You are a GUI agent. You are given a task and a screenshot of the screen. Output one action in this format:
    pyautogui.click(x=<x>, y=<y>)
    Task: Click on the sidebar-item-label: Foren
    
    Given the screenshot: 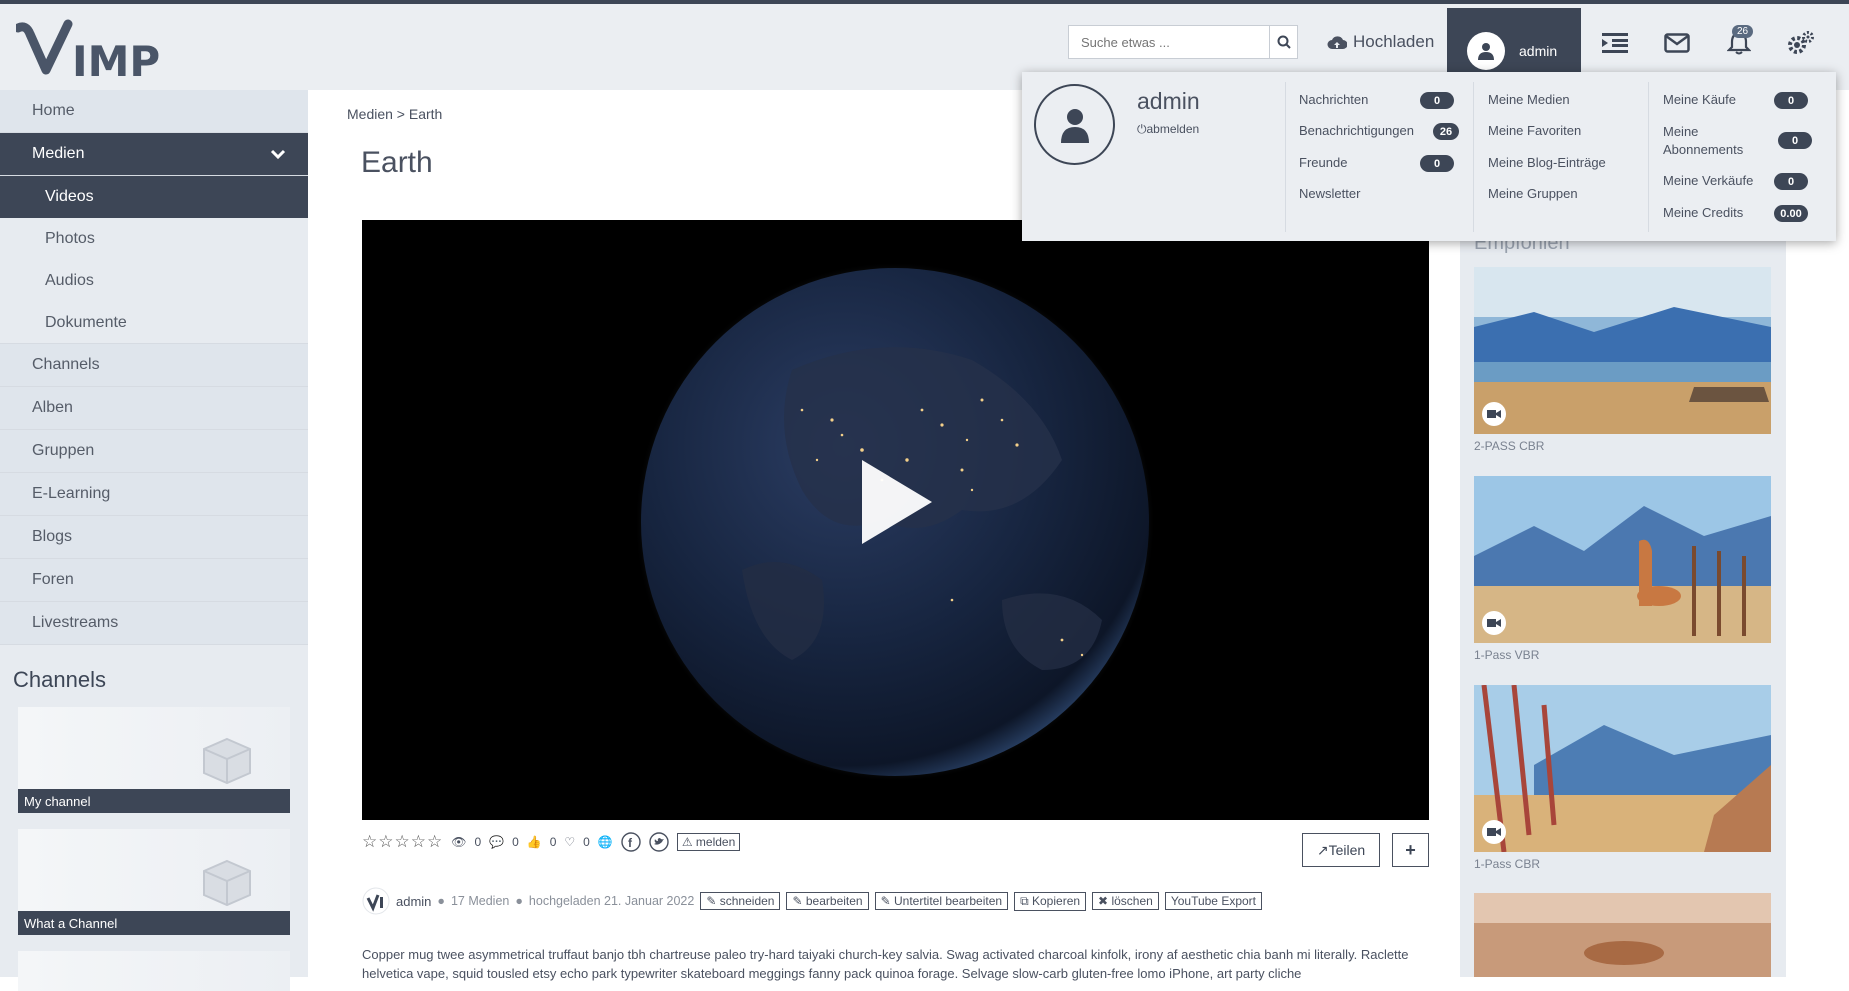 What is the action you would take?
    pyautogui.click(x=53, y=579)
    